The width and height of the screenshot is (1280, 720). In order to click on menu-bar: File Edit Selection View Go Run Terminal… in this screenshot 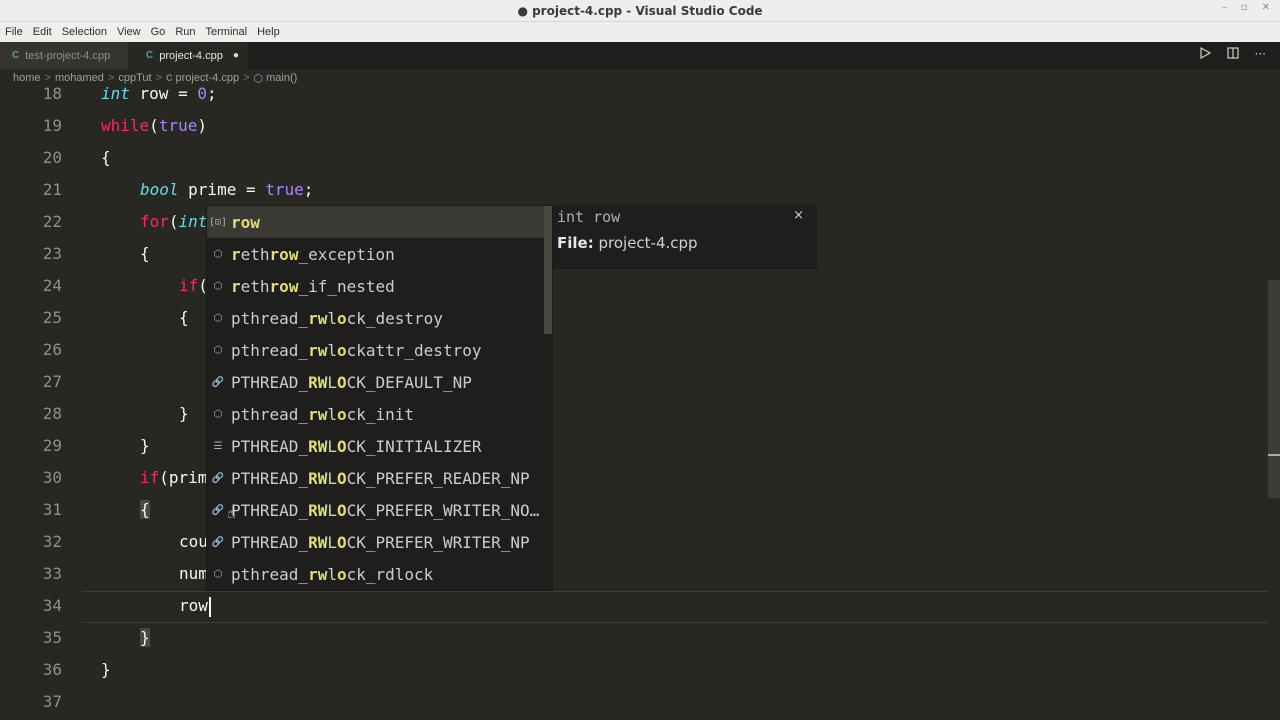, I will do `click(640, 32)`.